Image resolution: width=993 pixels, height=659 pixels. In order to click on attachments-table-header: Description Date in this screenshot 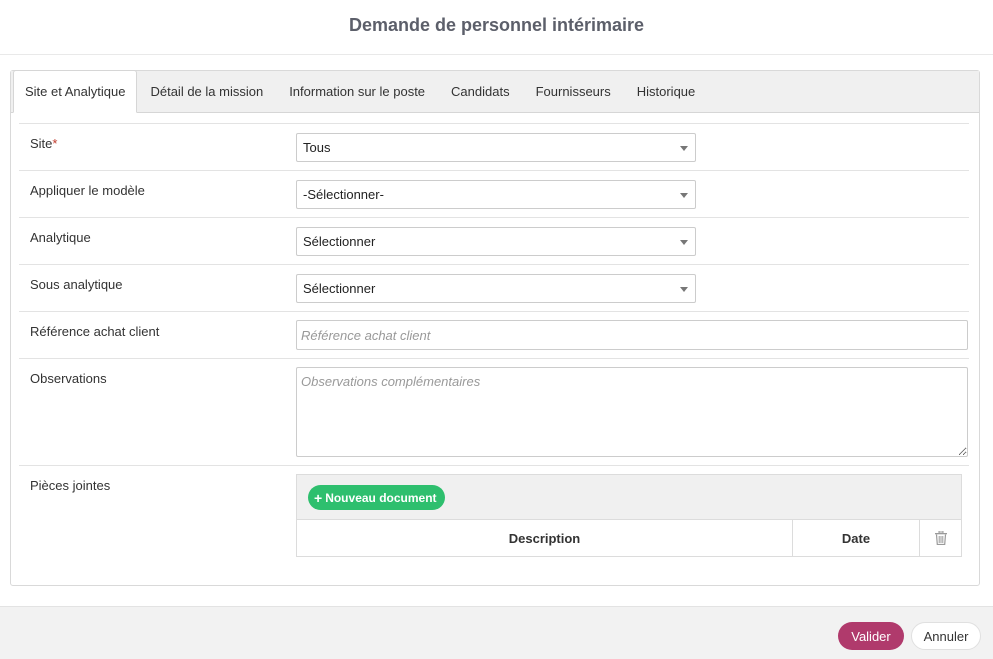, I will do `click(629, 538)`.